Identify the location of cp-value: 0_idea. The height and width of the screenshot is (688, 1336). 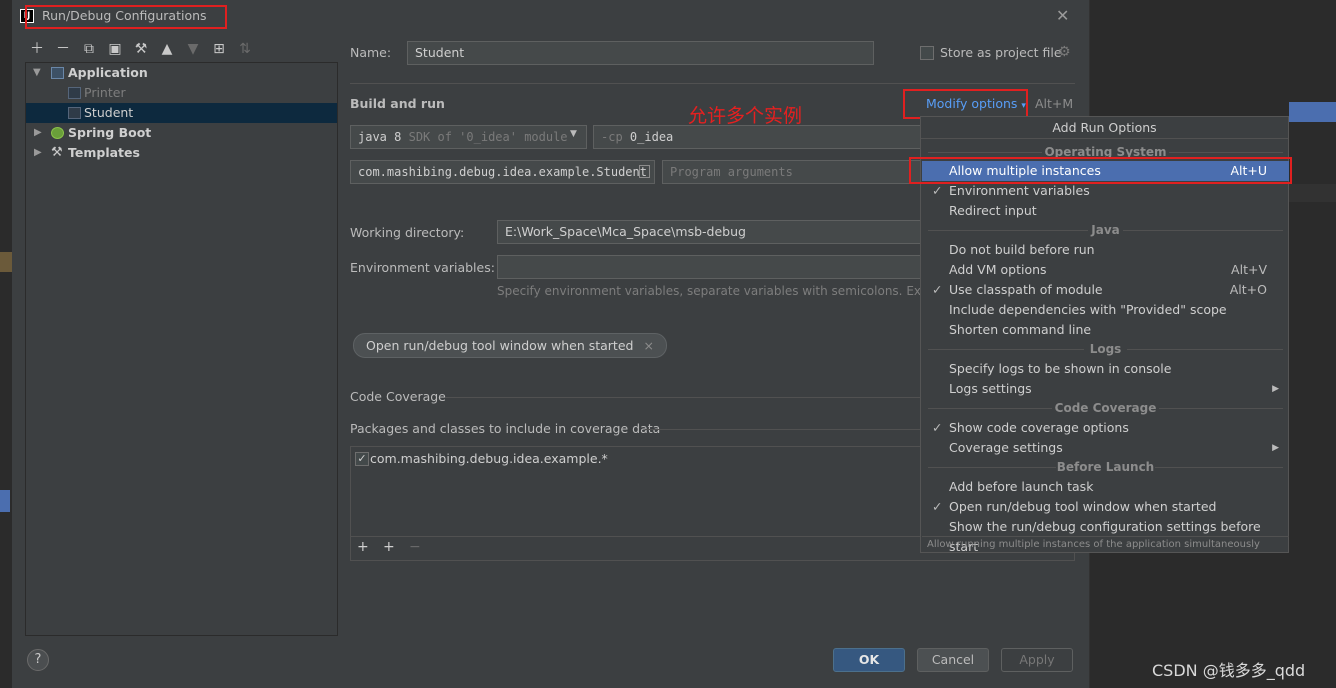
(651, 137).